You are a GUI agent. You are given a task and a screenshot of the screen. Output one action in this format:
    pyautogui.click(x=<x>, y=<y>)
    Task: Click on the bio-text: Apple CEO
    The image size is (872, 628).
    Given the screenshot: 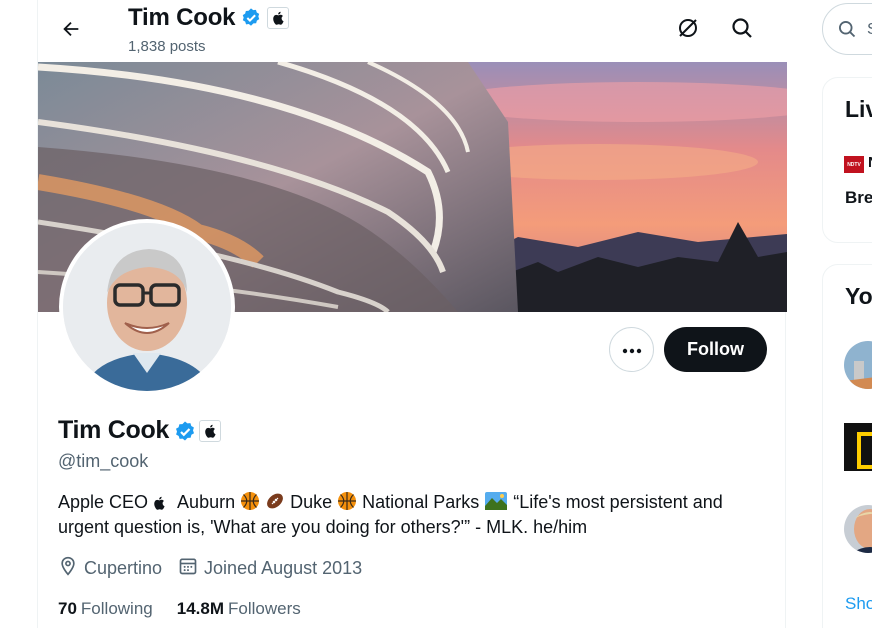 What is the action you would take?
    pyautogui.click(x=106, y=502)
    